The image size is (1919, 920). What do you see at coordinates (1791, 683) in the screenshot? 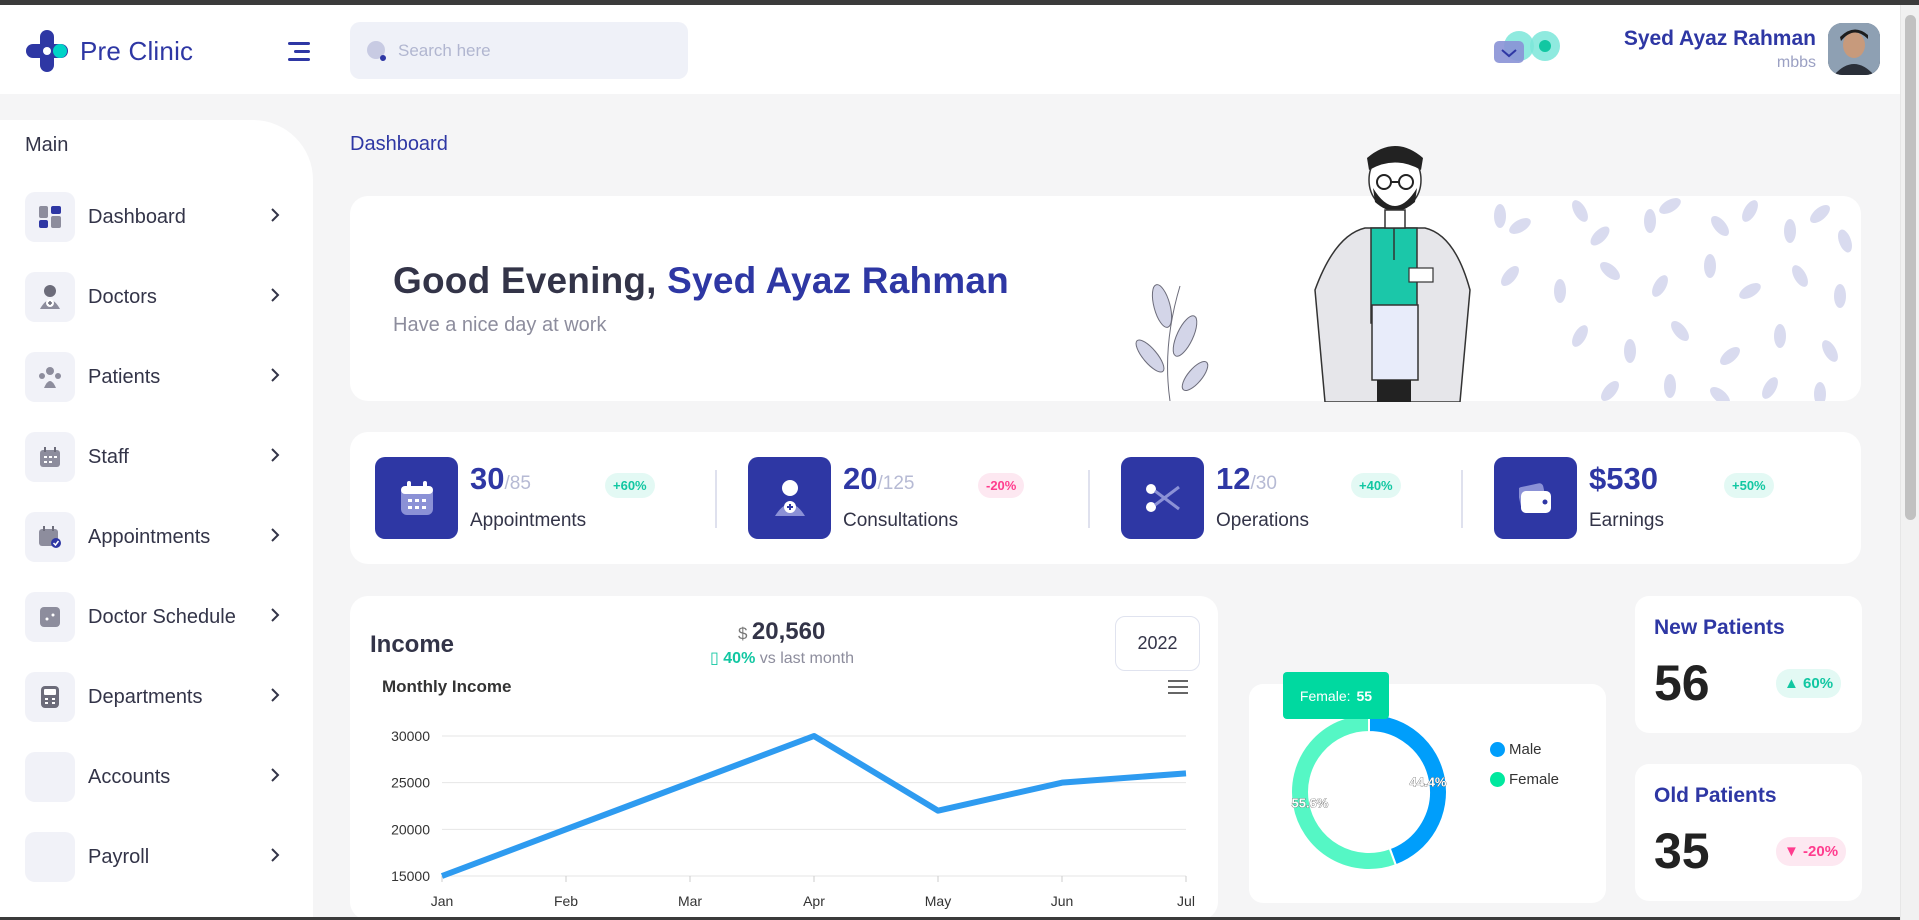
I see `arrow-up-icon: ▲` at bounding box center [1791, 683].